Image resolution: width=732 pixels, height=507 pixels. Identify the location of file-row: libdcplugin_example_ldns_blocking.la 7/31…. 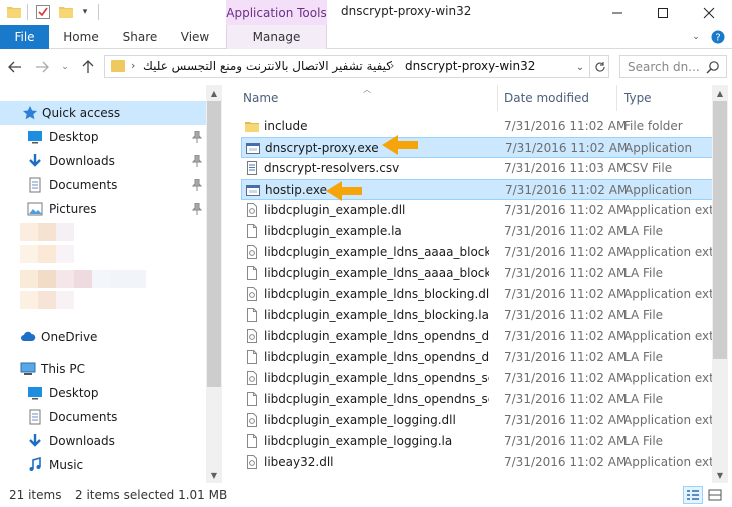
(477, 315).